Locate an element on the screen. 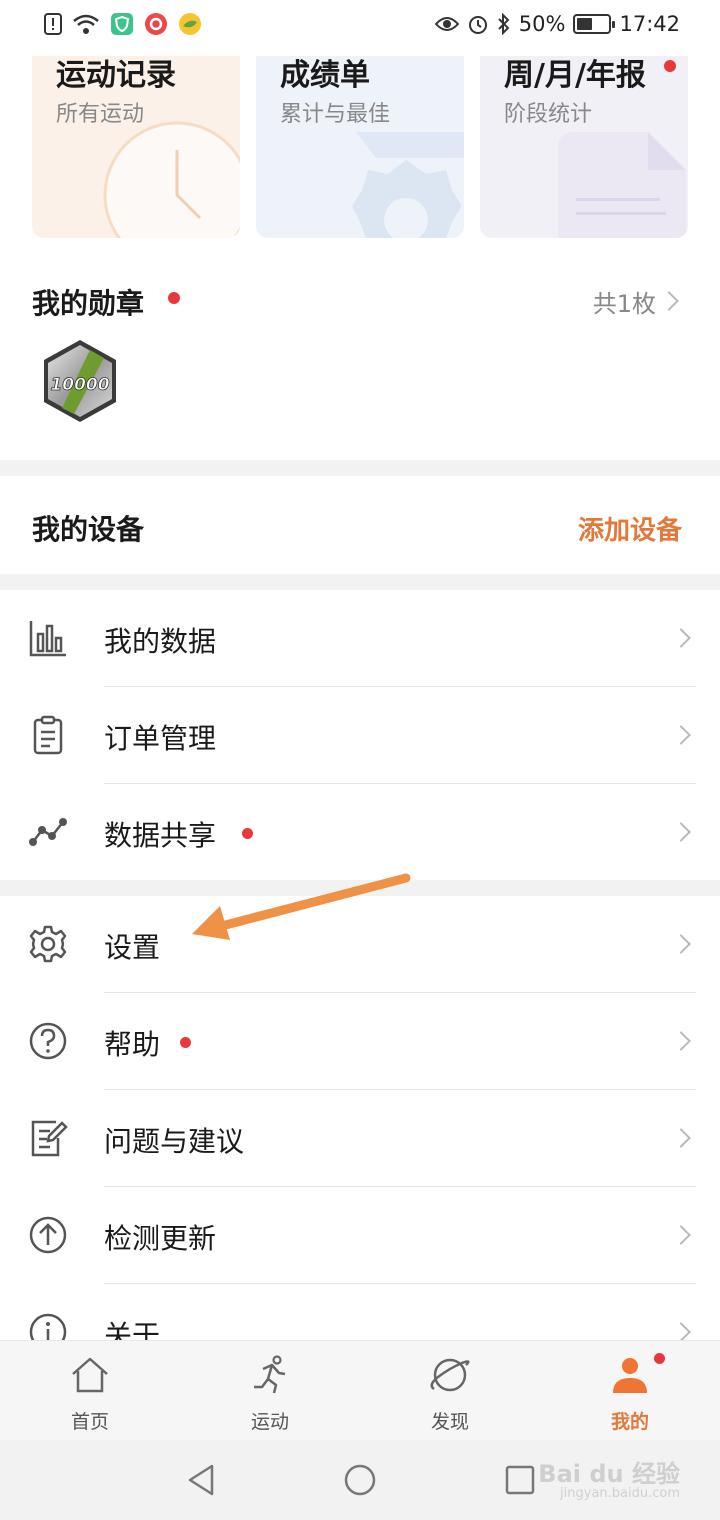 The width and height of the screenshot is (720, 1520). wifi-icon is located at coordinates (86, 24).